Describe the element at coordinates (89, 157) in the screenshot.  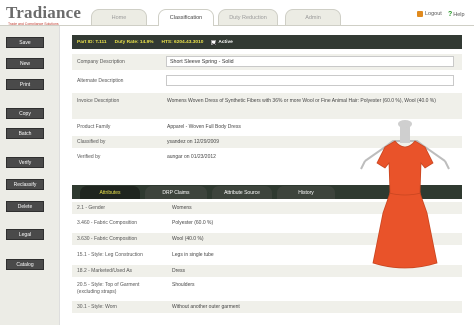
I see `verified-by-label: Verified by` at that location.